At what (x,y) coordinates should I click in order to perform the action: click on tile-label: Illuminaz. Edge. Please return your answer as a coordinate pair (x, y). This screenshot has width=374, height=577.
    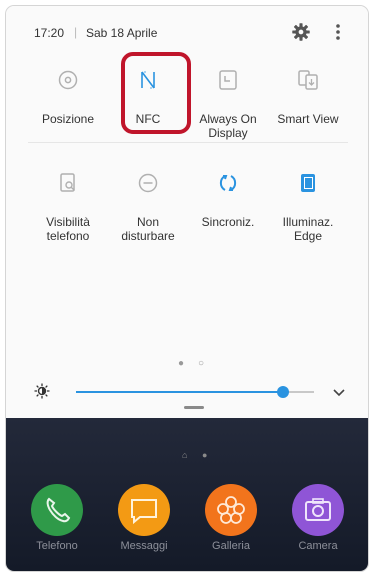
    Looking at the image, I should click on (308, 229).